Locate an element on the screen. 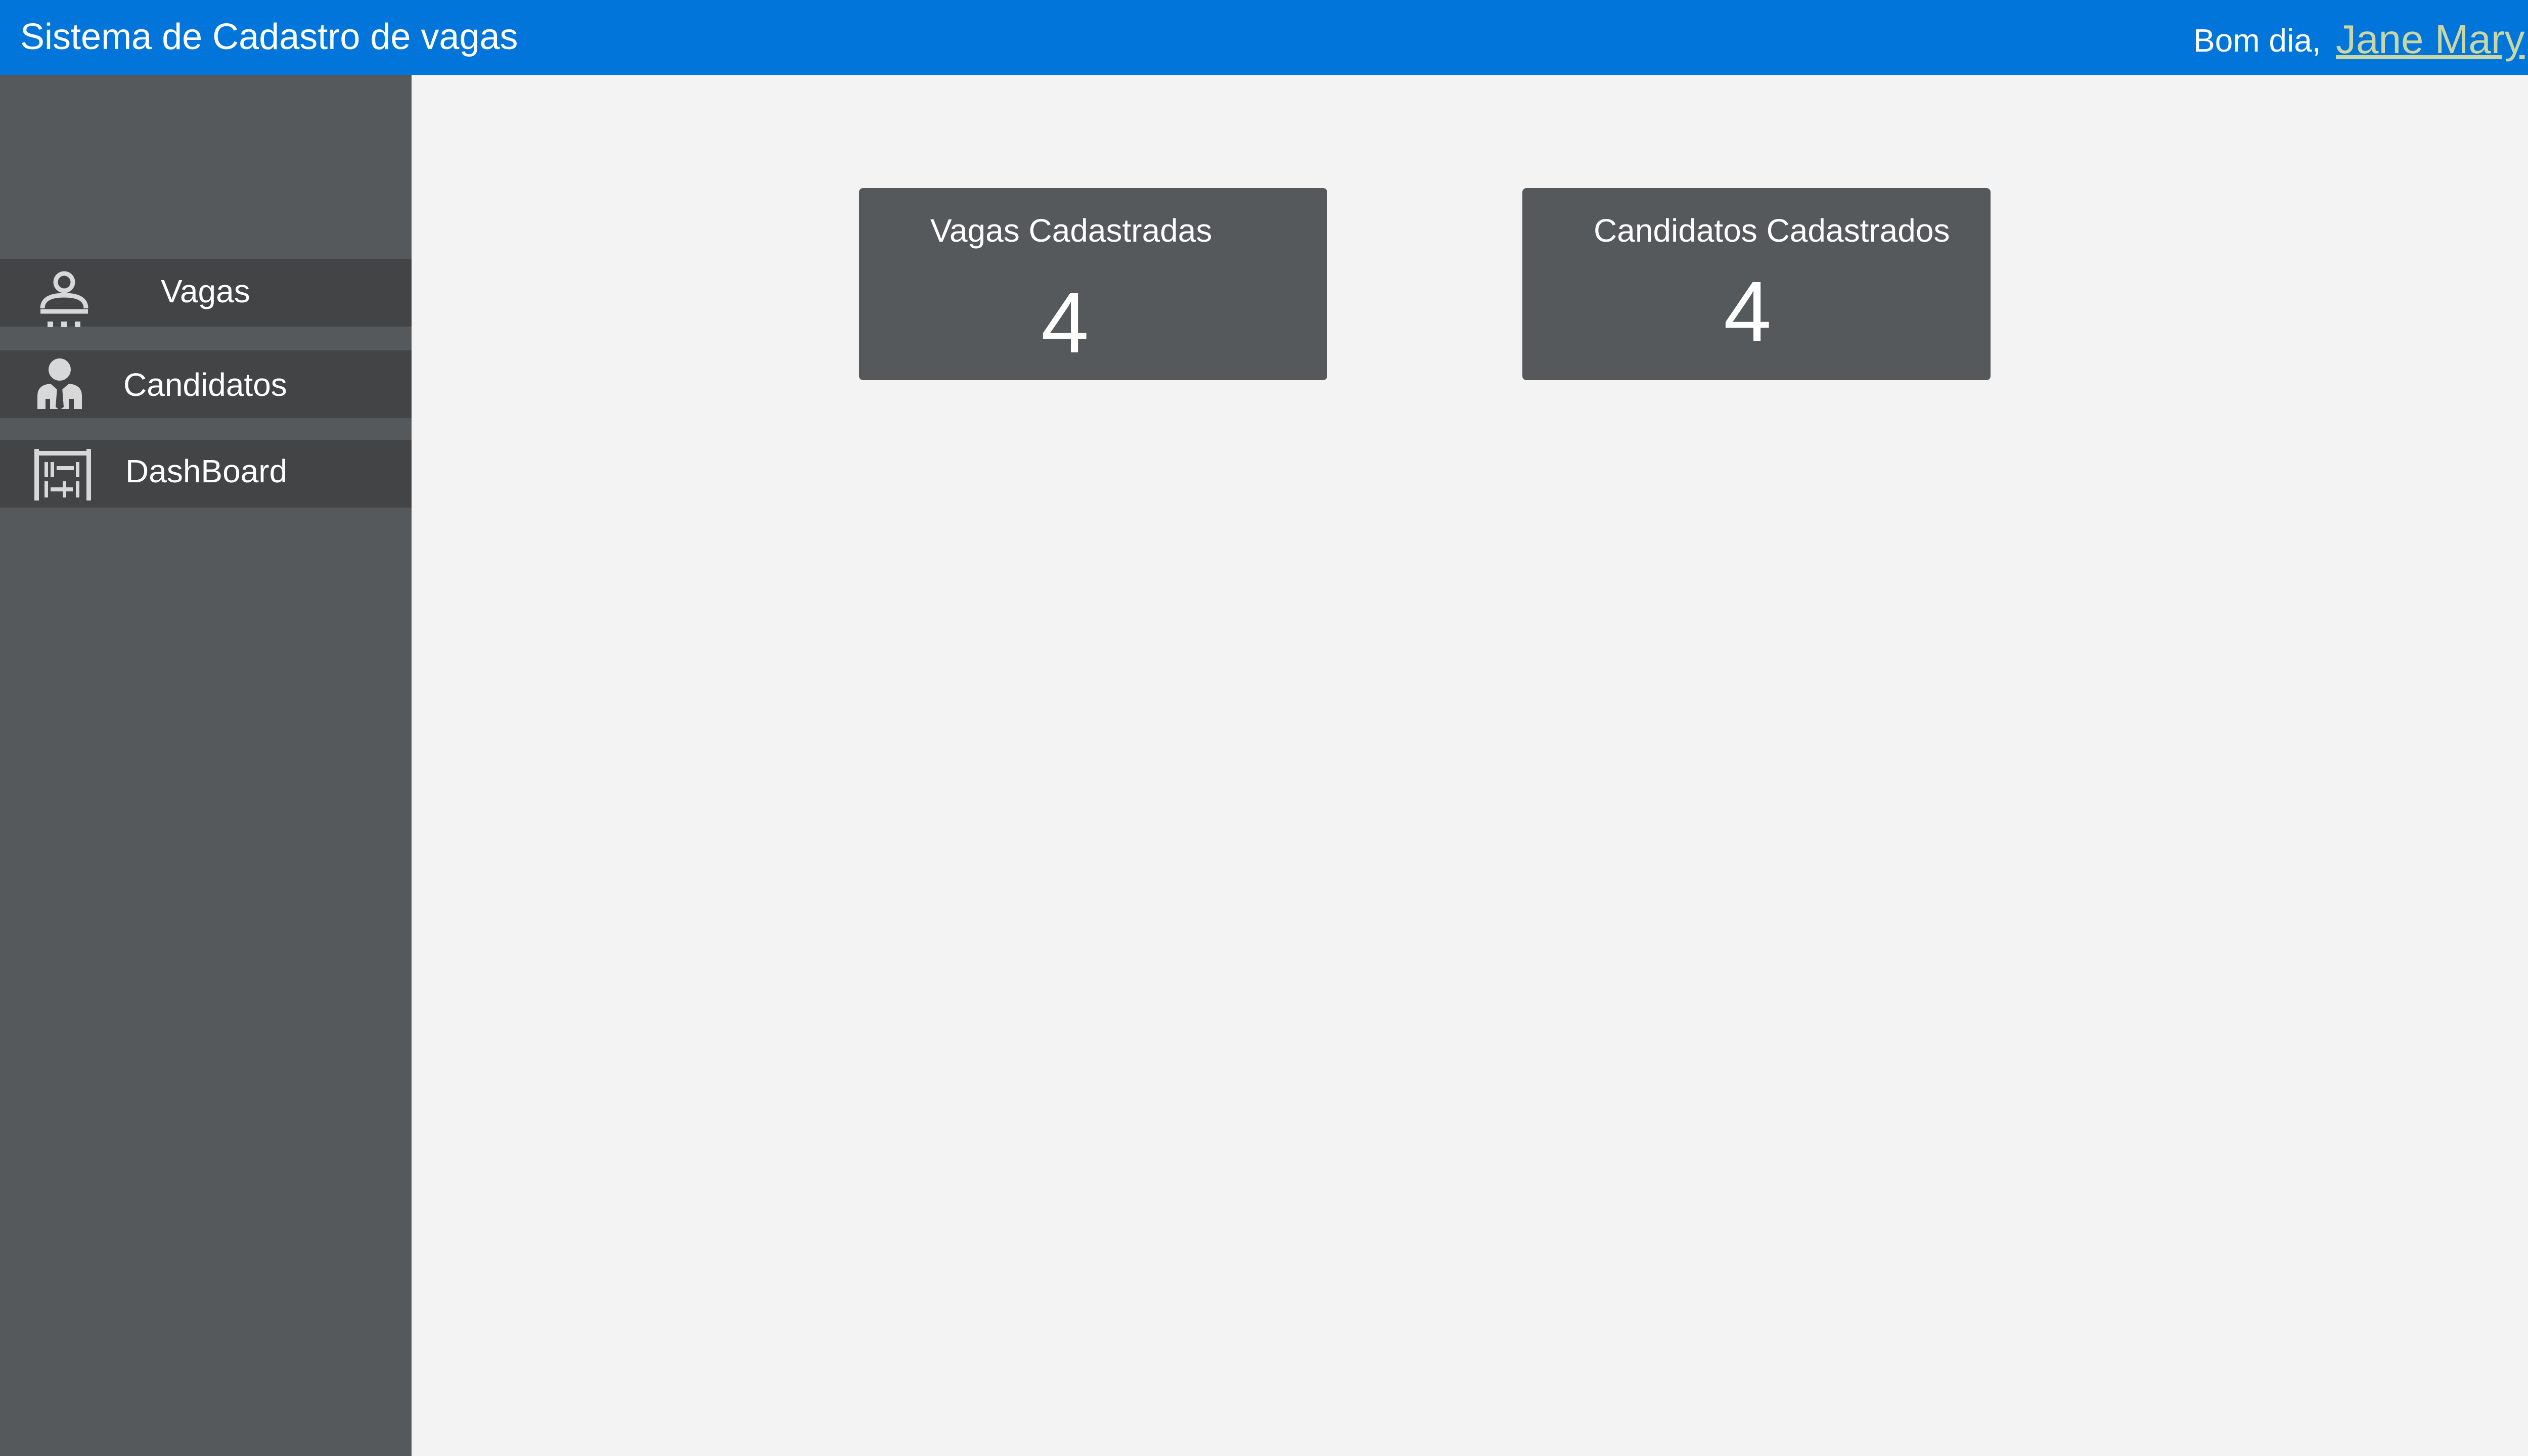 The height and width of the screenshot is (1456, 2528). person-suit-icon is located at coordinates (60, 384).